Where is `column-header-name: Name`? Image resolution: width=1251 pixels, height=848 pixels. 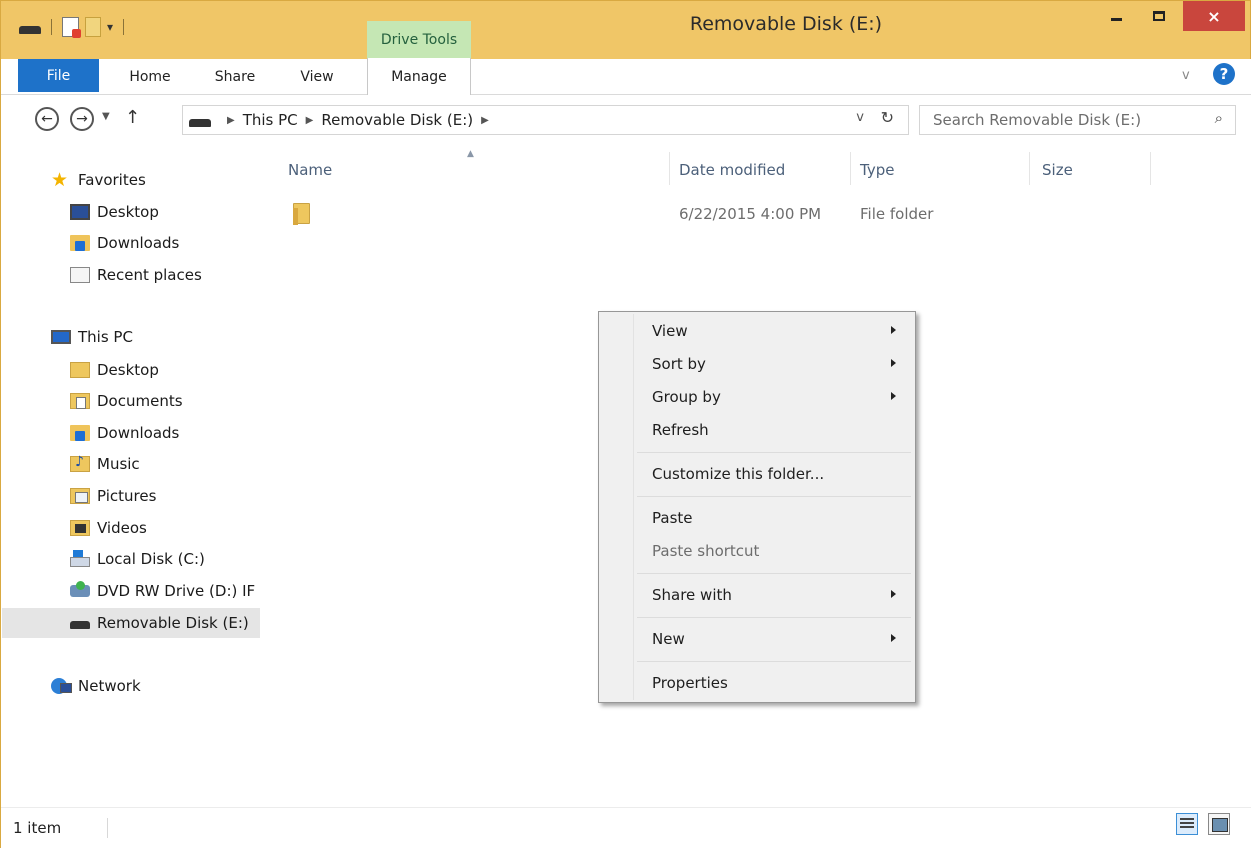
column-header-name: Name is located at coordinates (310, 170).